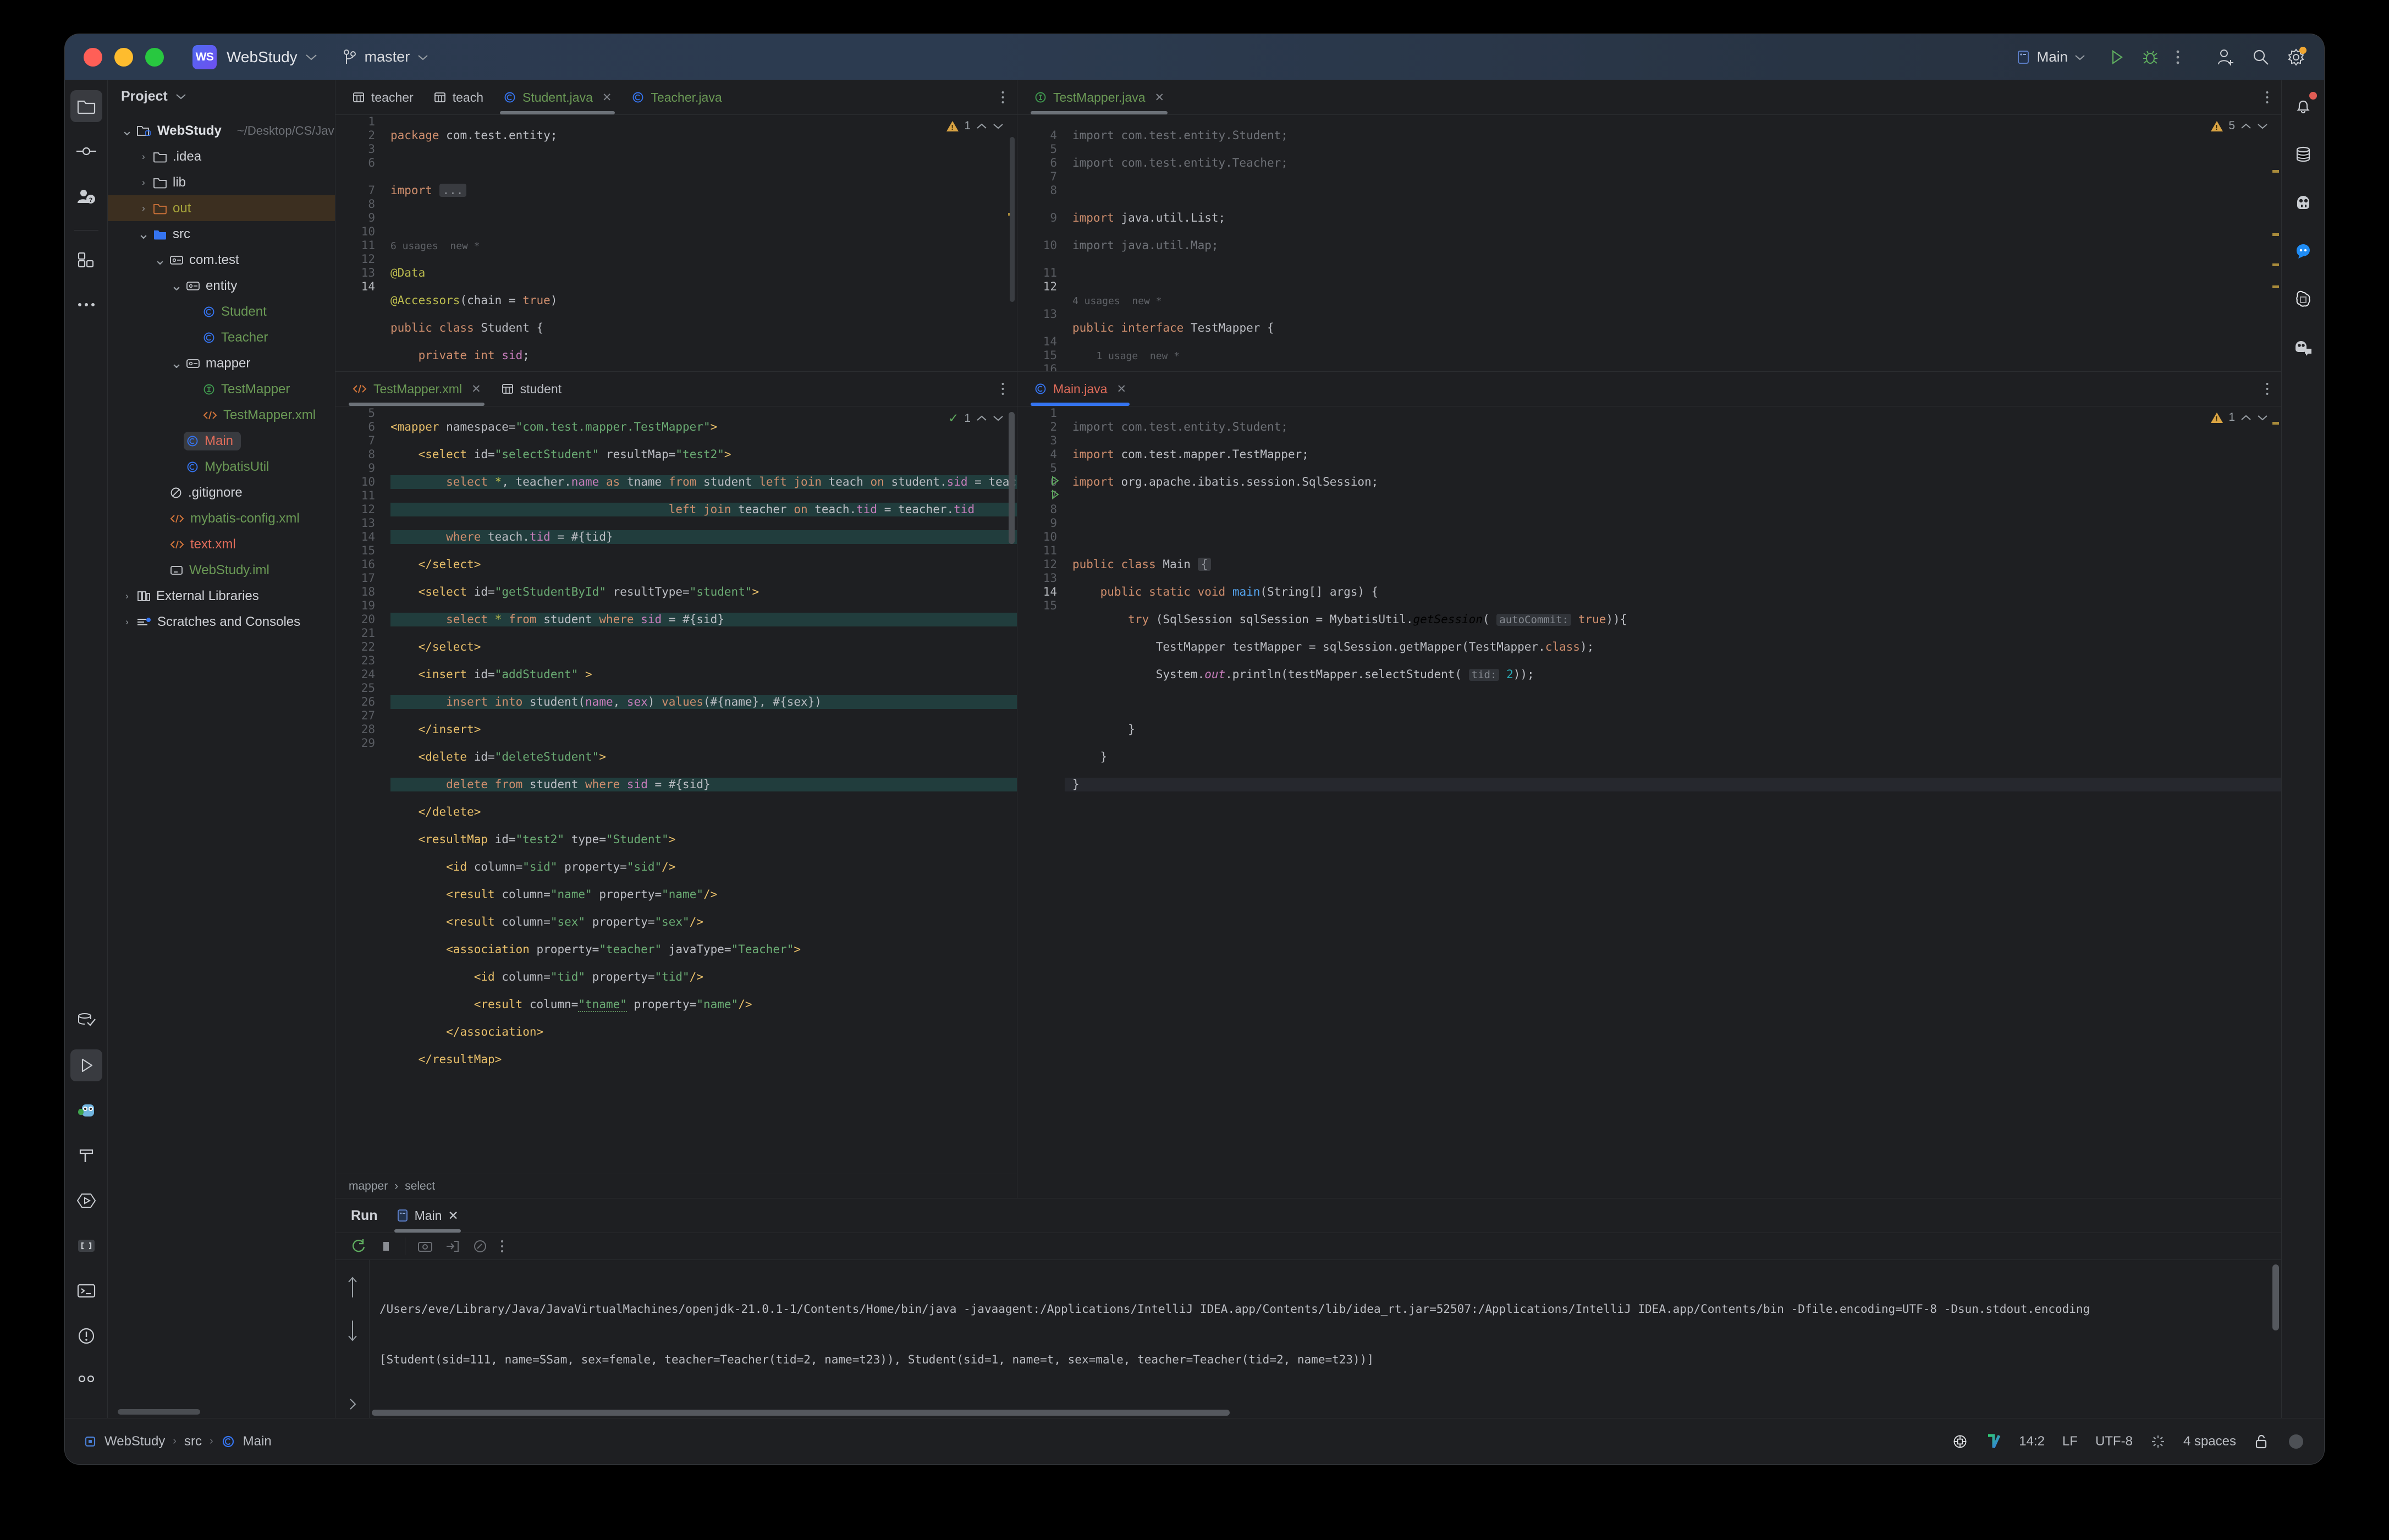 This screenshot has height=1540, width=2389. Describe the element at coordinates (2261, 58) in the screenshot. I see `search-icon` at that location.